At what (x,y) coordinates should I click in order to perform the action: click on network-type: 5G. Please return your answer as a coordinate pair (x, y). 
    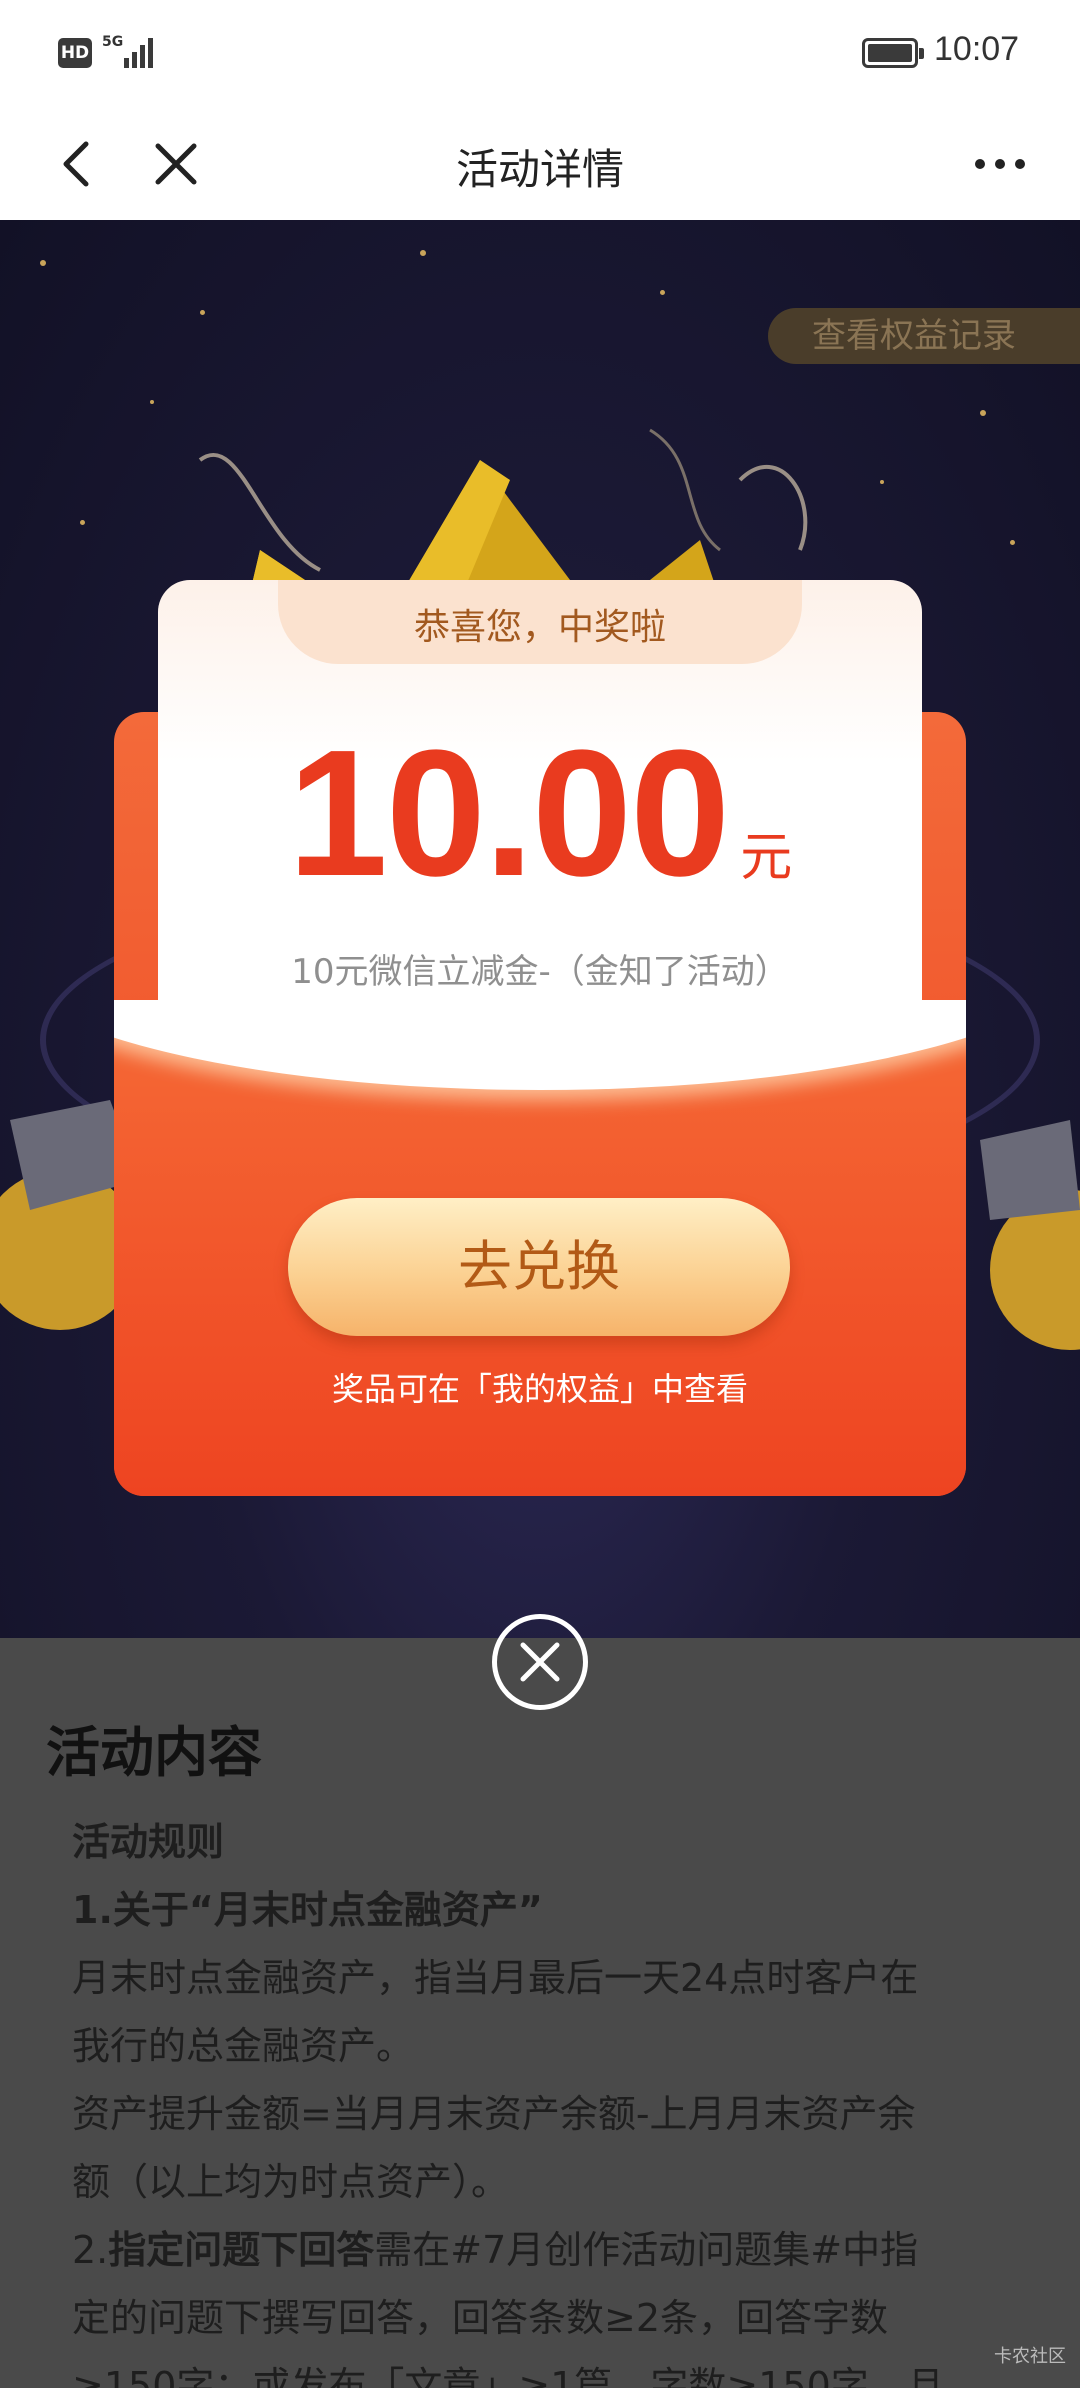
    Looking at the image, I should click on (113, 42).